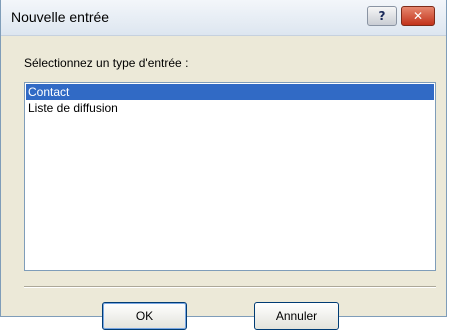 The width and height of the screenshot is (449, 330). I want to click on help-button: ?, so click(382, 16).